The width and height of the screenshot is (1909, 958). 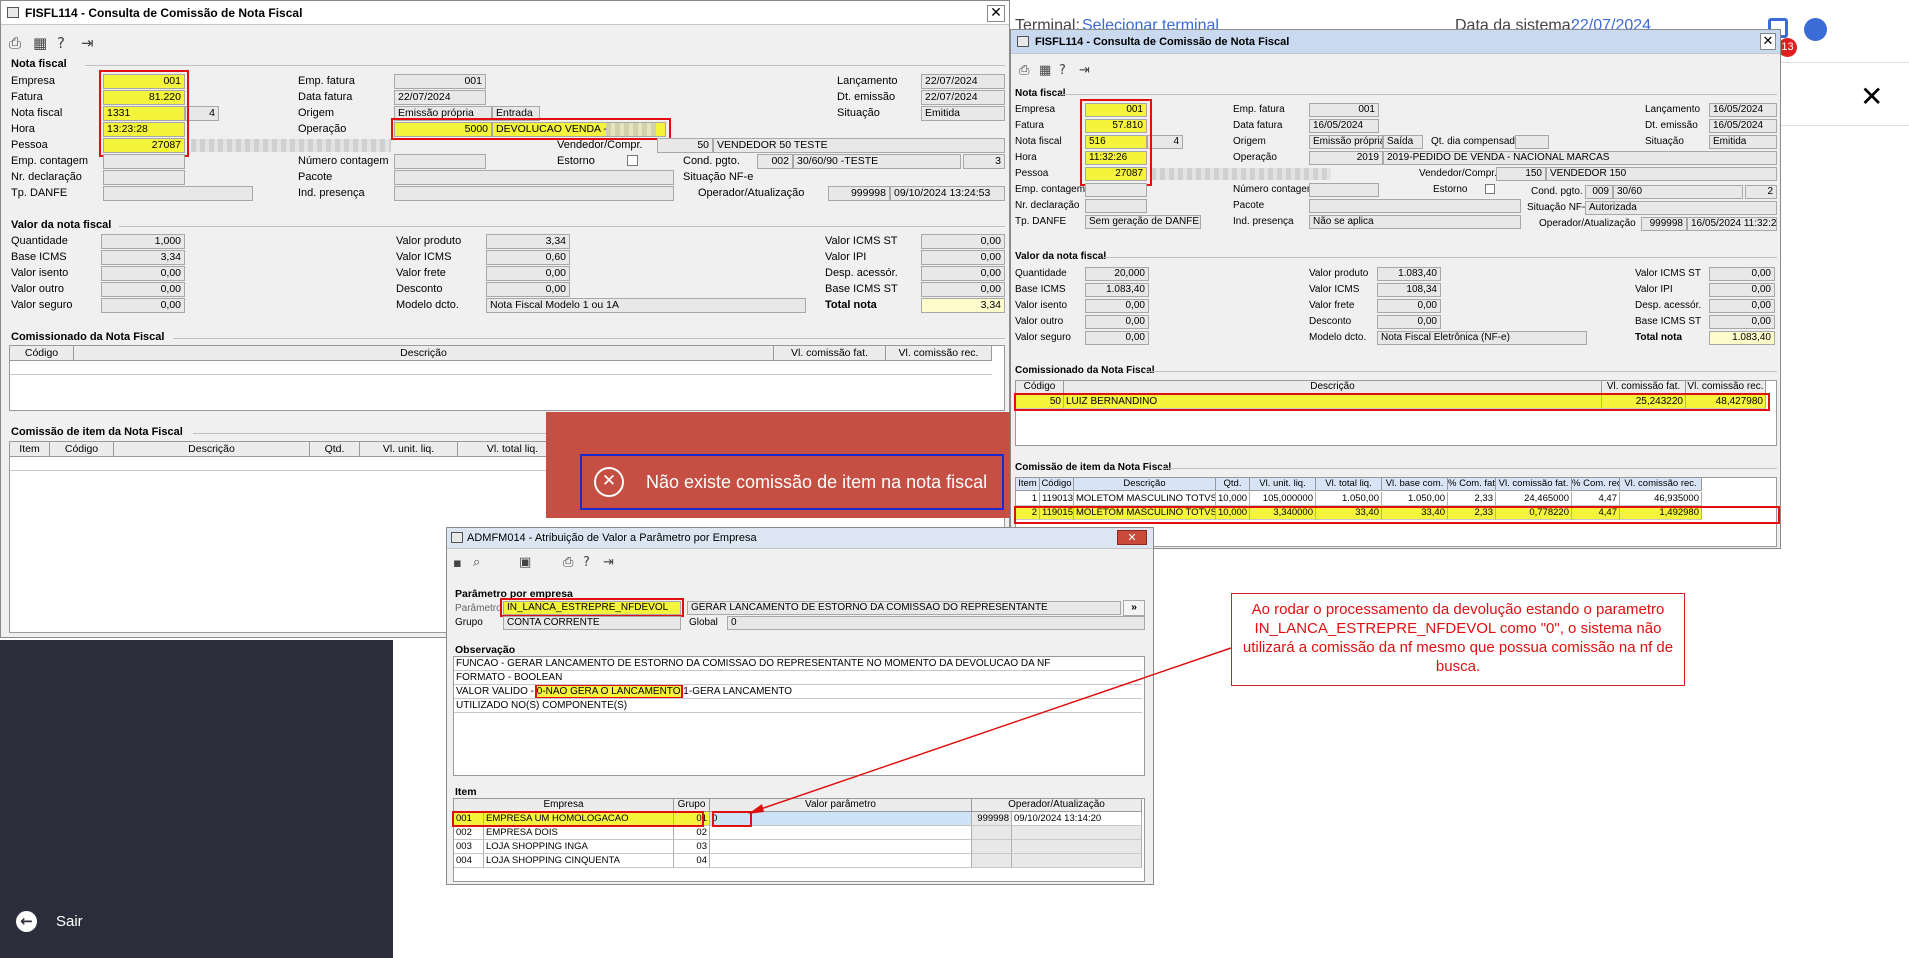 I want to click on field-desconto: 0,00, so click(x=528, y=289).